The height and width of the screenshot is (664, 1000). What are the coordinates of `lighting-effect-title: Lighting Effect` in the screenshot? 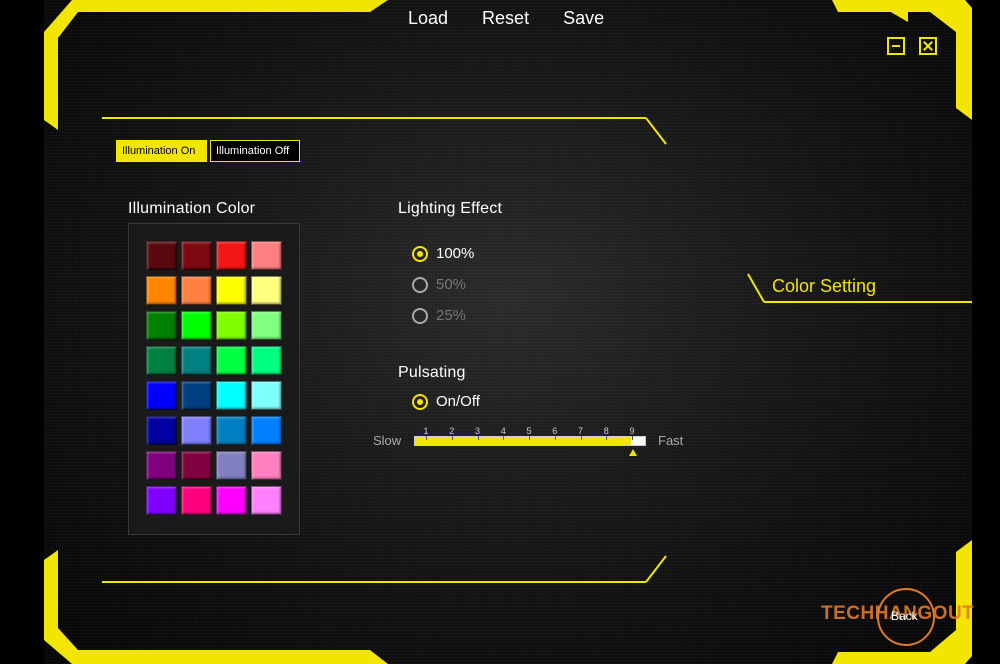 It's located at (450, 208).